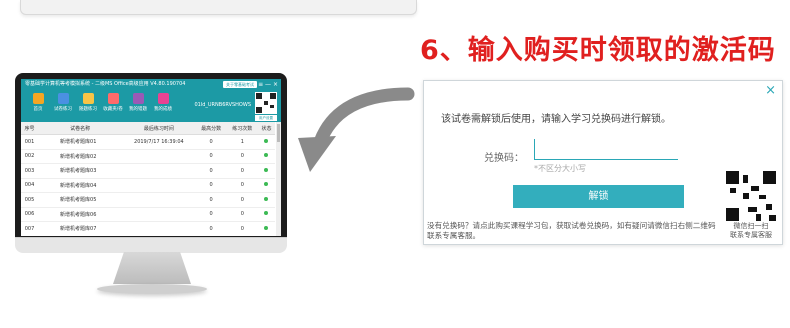 This screenshot has height=328, width=790. Describe the element at coordinates (138, 98) in the screenshot. I see `mistakes-icon` at that location.